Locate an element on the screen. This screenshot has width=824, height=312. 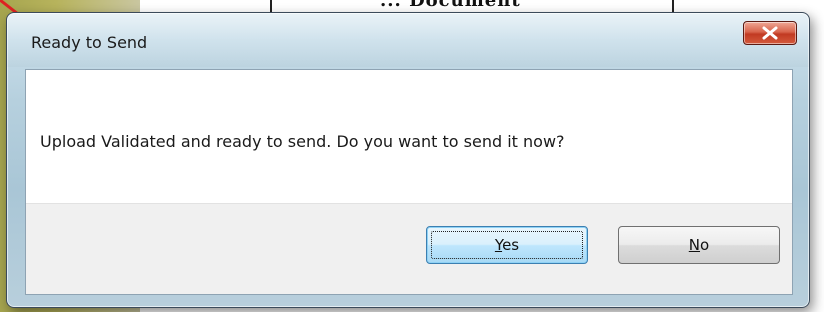
no-mnemonic: N is located at coordinates (694, 245).